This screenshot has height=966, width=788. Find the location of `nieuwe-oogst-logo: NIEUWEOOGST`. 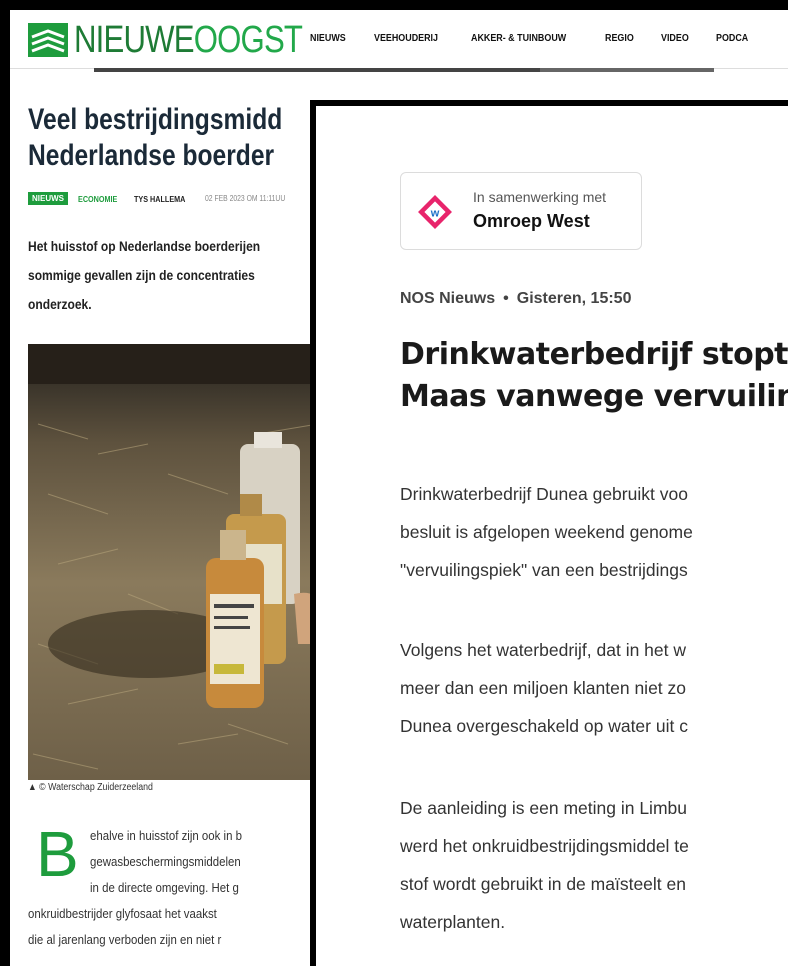

nieuwe-oogst-logo: NIEUWEOOGST is located at coordinates (190, 40).